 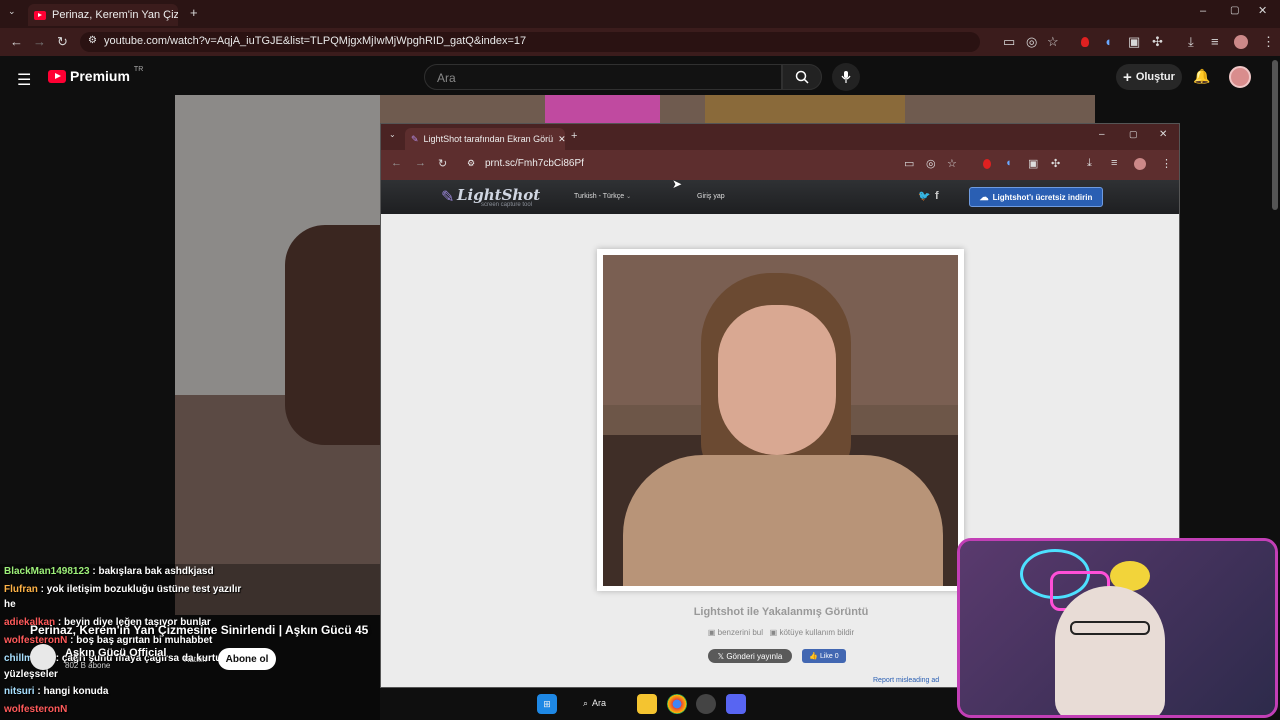 What do you see at coordinates (740, 632) in the screenshot?
I see `find-similar-link: benzerini bul` at bounding box center [740, 632].